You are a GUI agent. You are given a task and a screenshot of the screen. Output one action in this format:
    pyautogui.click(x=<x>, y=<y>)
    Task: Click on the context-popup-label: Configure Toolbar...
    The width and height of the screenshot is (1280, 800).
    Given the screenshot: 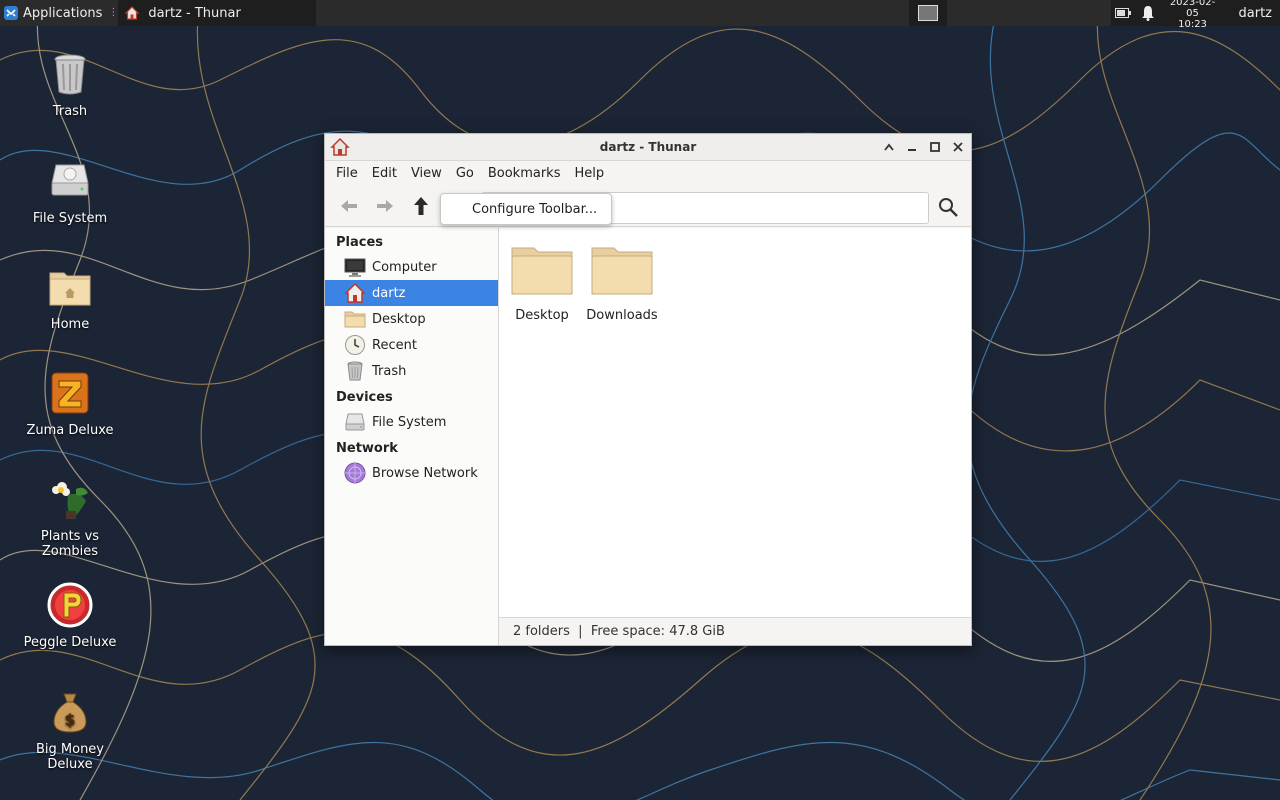 What is the action you would take?
    pyautogui.click(x=535, y=209)
    